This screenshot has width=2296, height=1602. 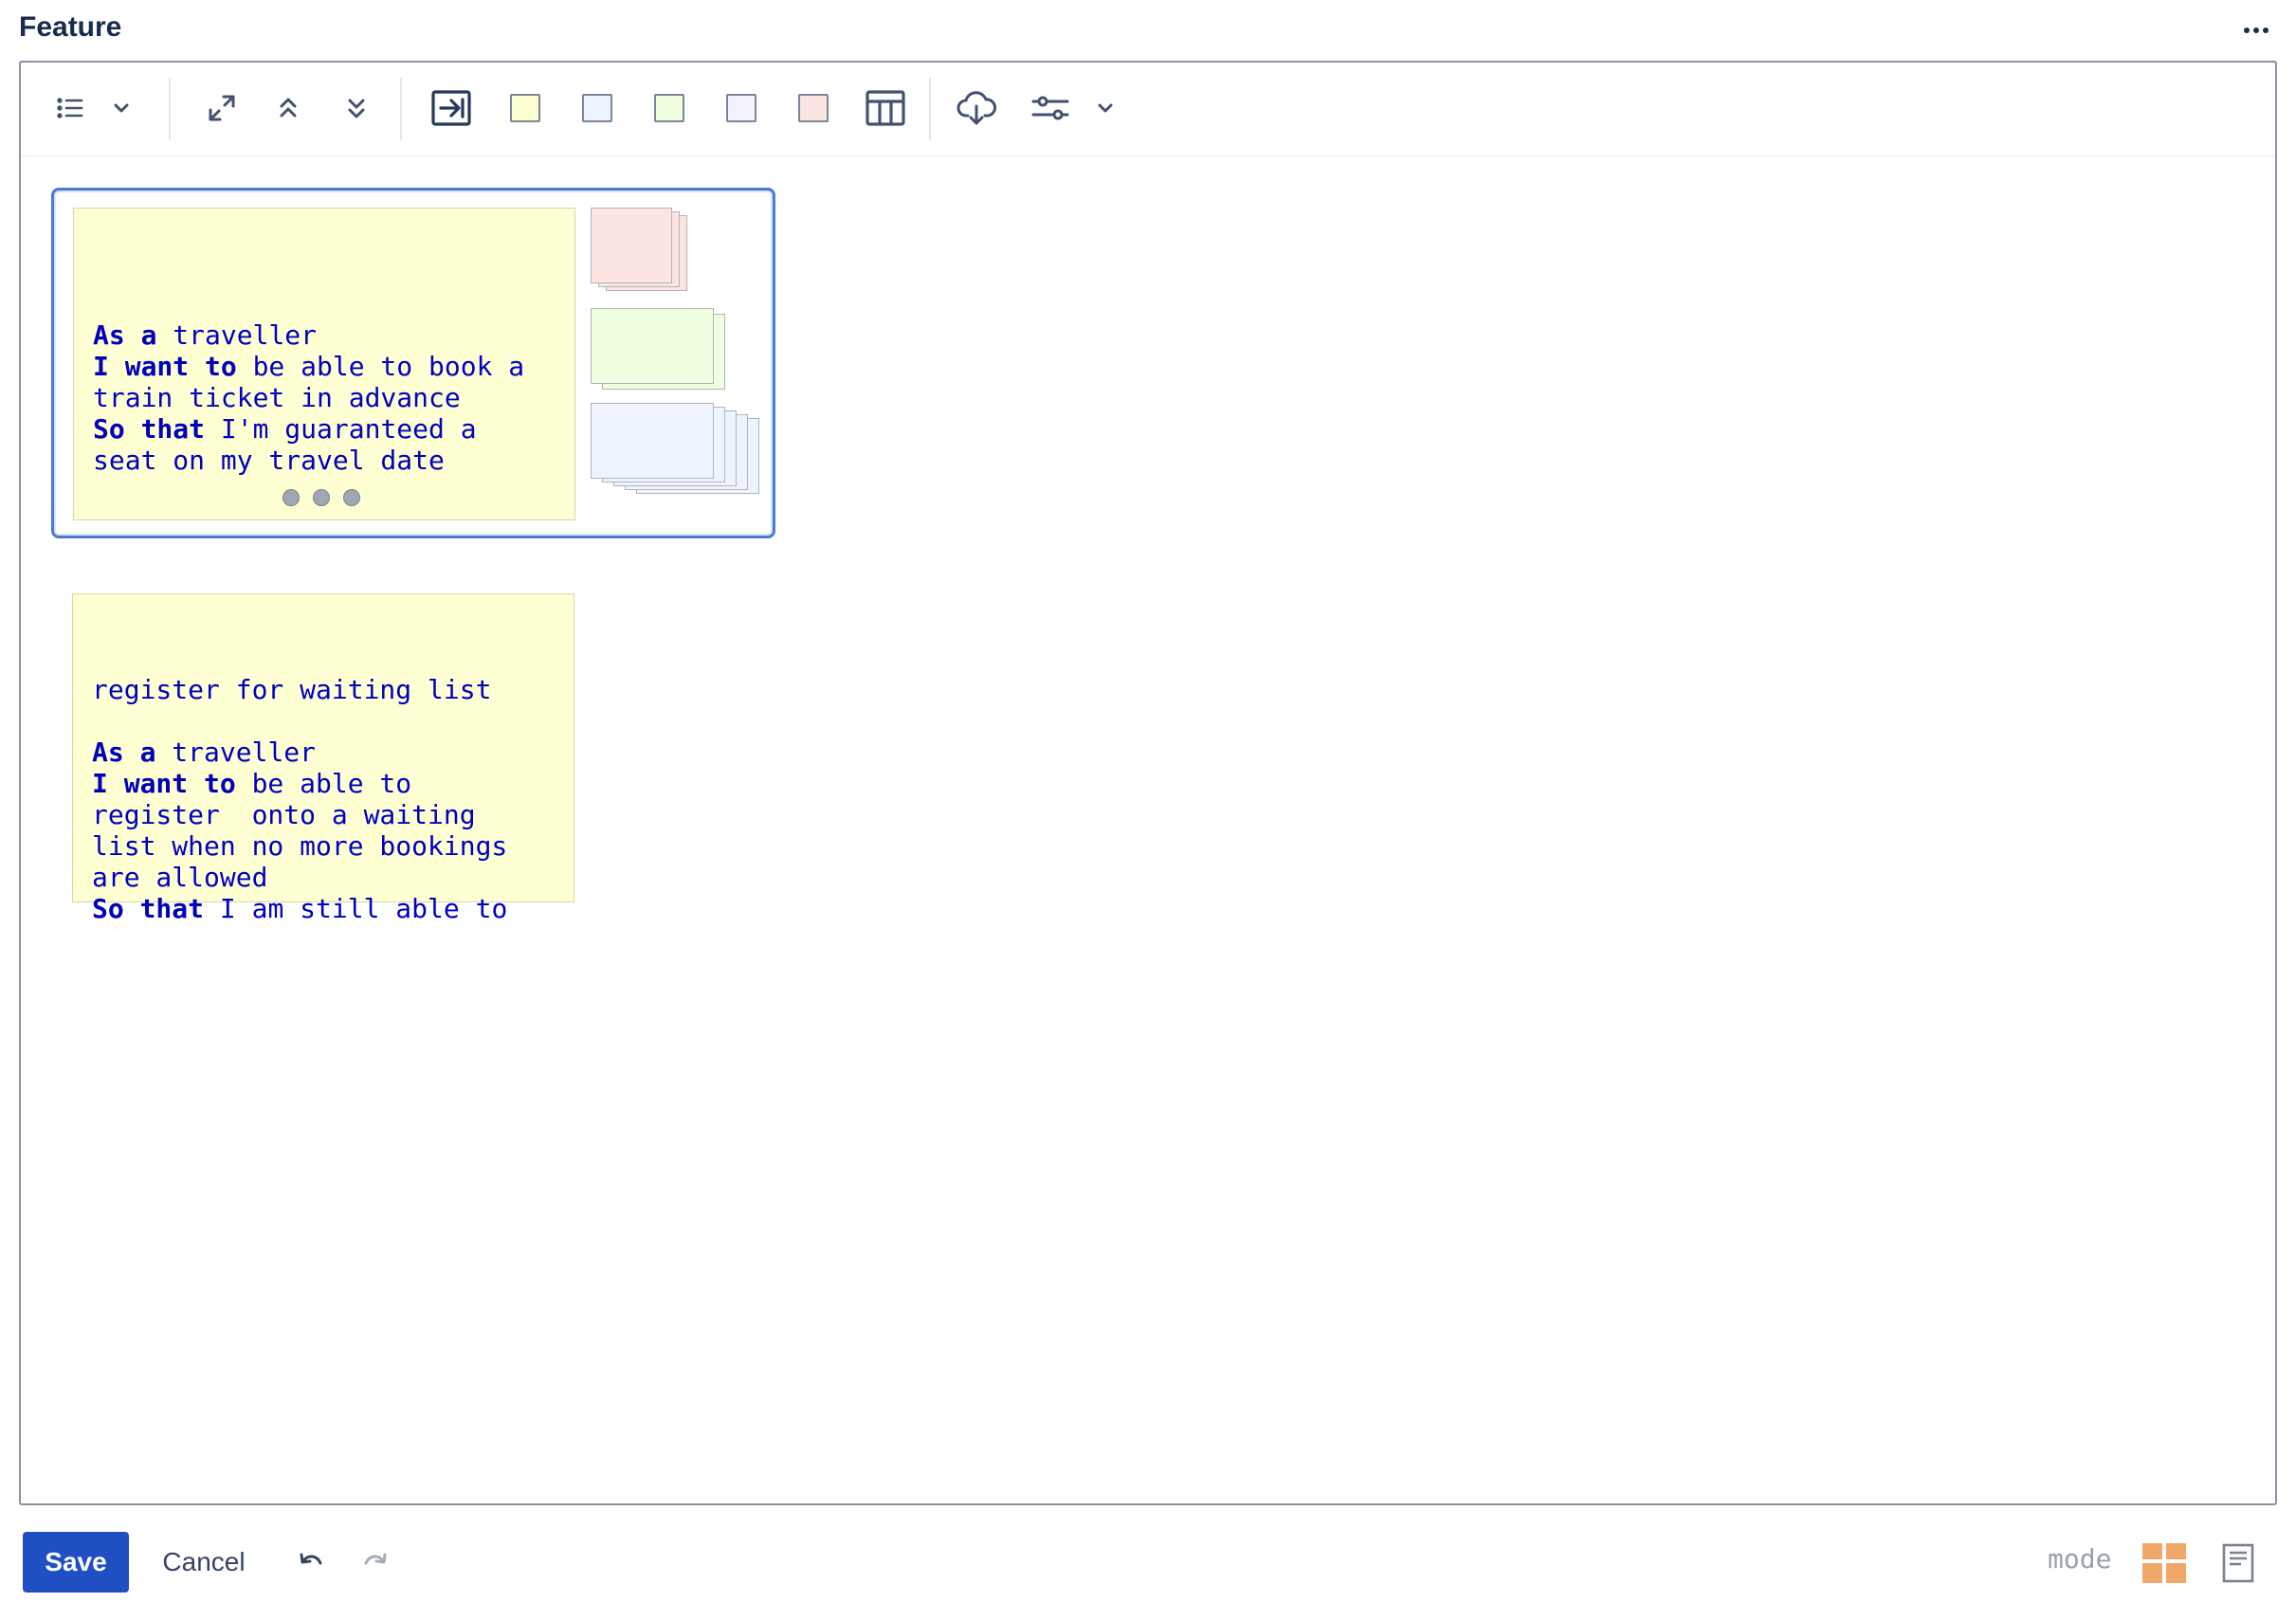 I want to click on card-line: So that I am still able to, so click(x=323, y=908).